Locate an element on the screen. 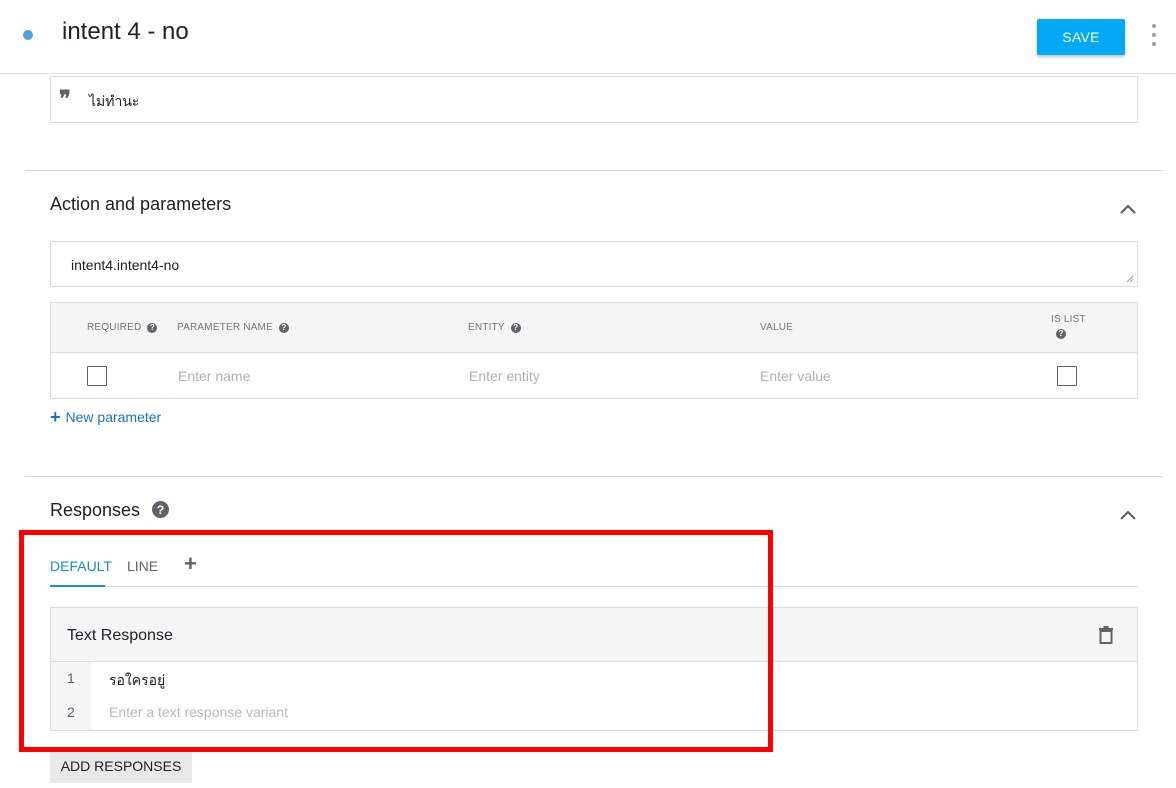 The width and height of the screenshot is (1176, 788). header-required: REQUIRED ? is located at coordinates (122, 327).